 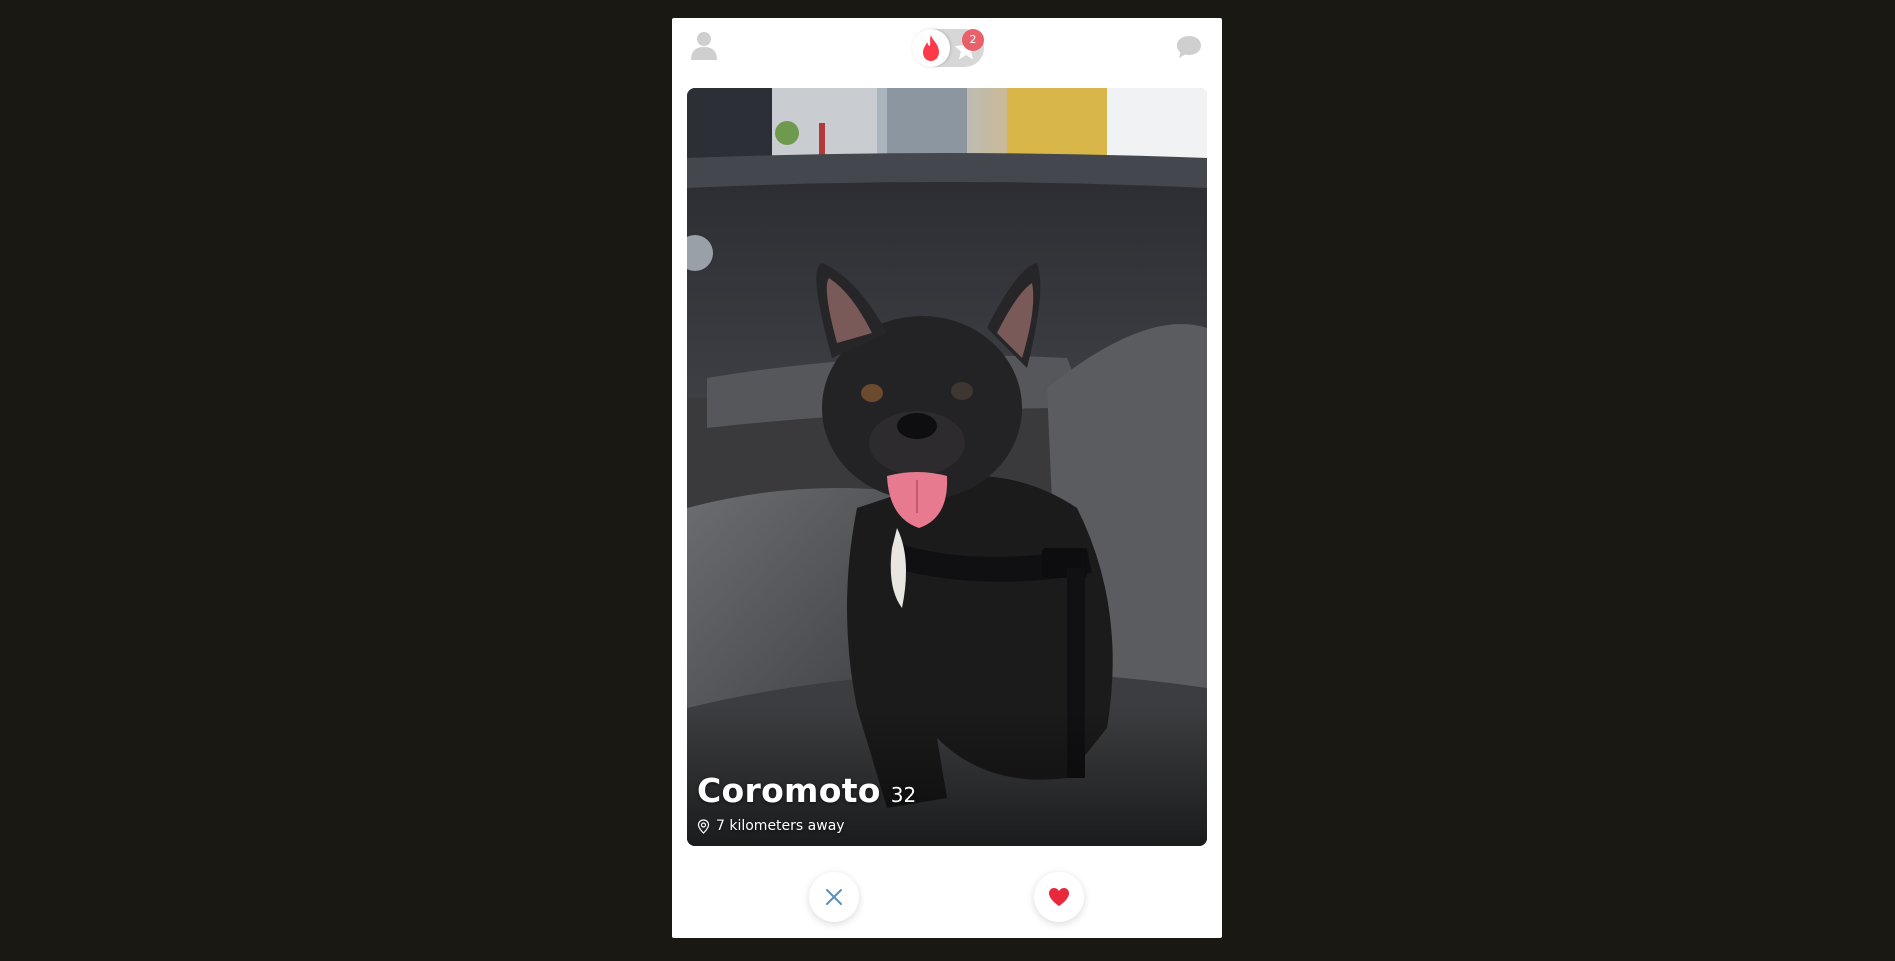 What do you see at coordinates (780, 826) in the screenshot?
I see `distance-text: 7 kilometers away` at bounding box center [780, 826].